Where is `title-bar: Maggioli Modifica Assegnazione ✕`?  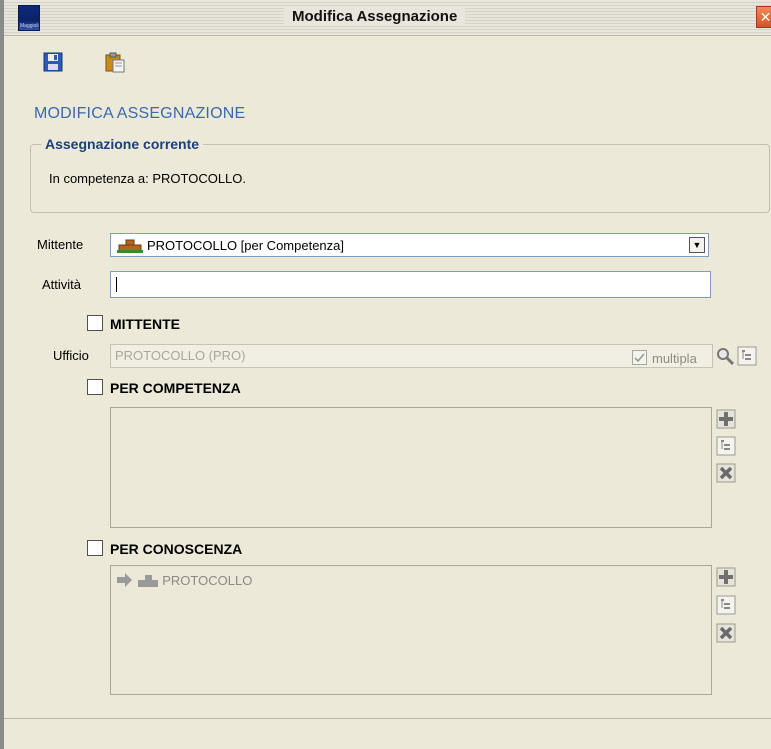 title-bar: Maggioli Modifica Assegnazione ✕ is located at coordinates (387, 18).